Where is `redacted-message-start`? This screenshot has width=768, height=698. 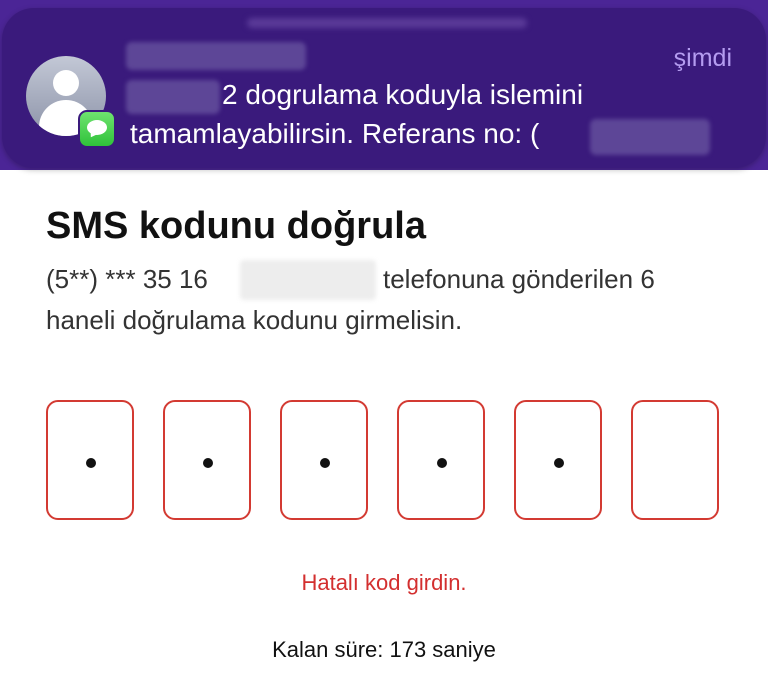 redacted-message-start is located at coordinates (173, 97).